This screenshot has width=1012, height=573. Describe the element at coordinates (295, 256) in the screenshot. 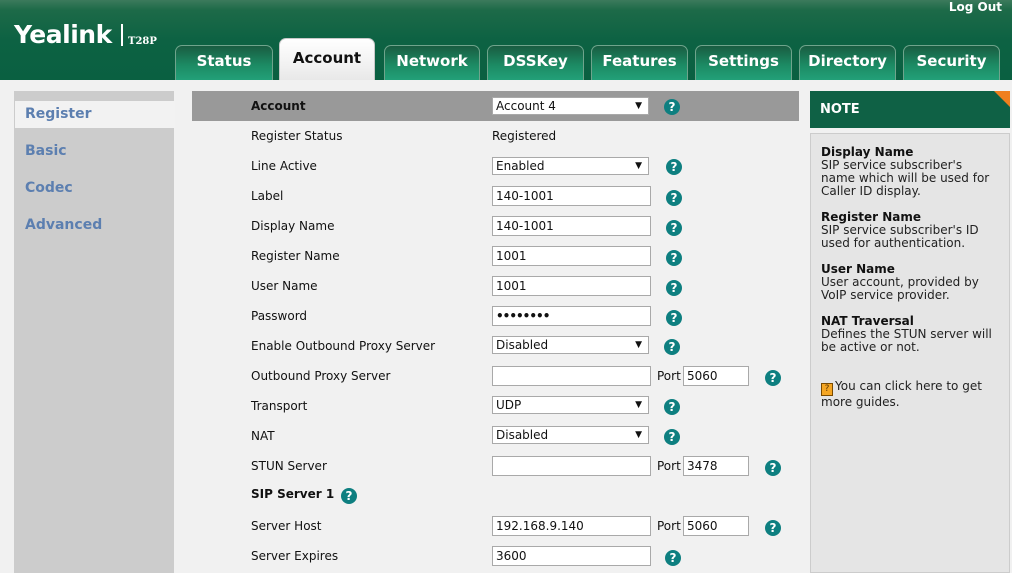

I see `register-name-label: Register Name` at that location.